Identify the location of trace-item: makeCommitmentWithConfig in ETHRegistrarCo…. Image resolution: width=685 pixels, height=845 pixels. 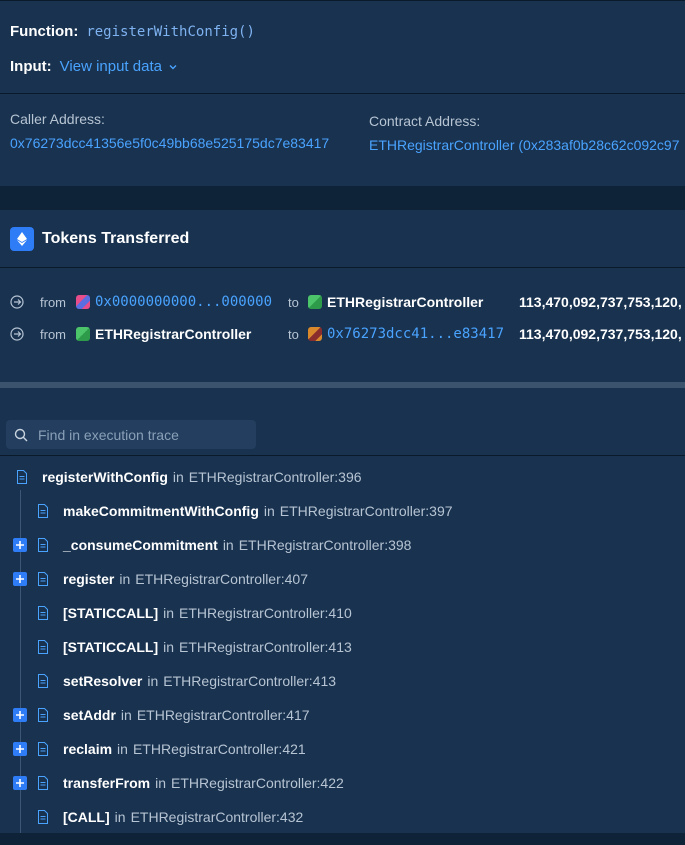
(342, 511).